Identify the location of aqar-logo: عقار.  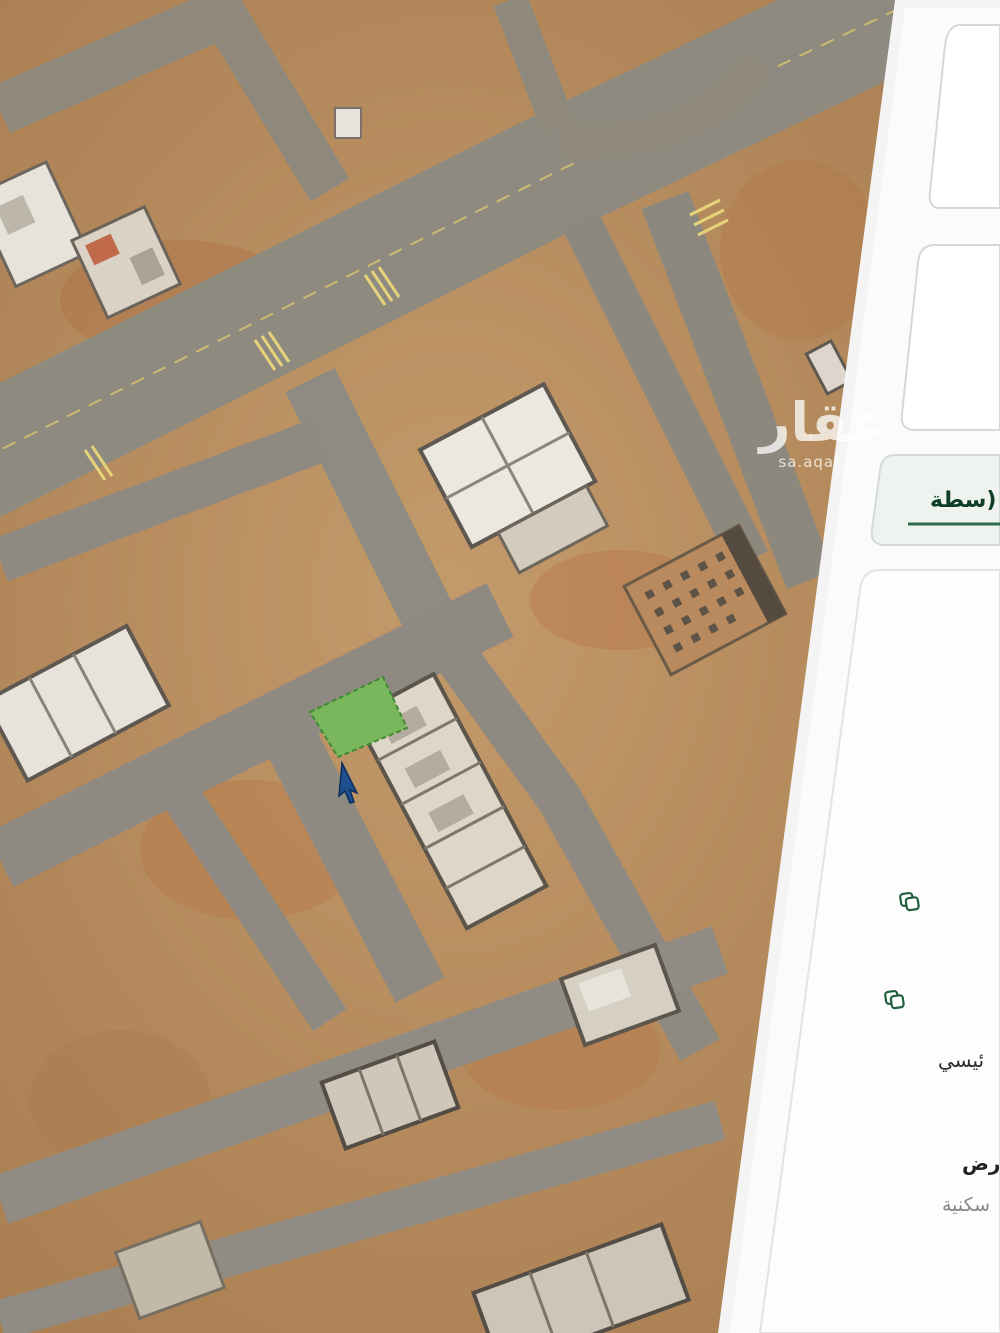
(823, 422).